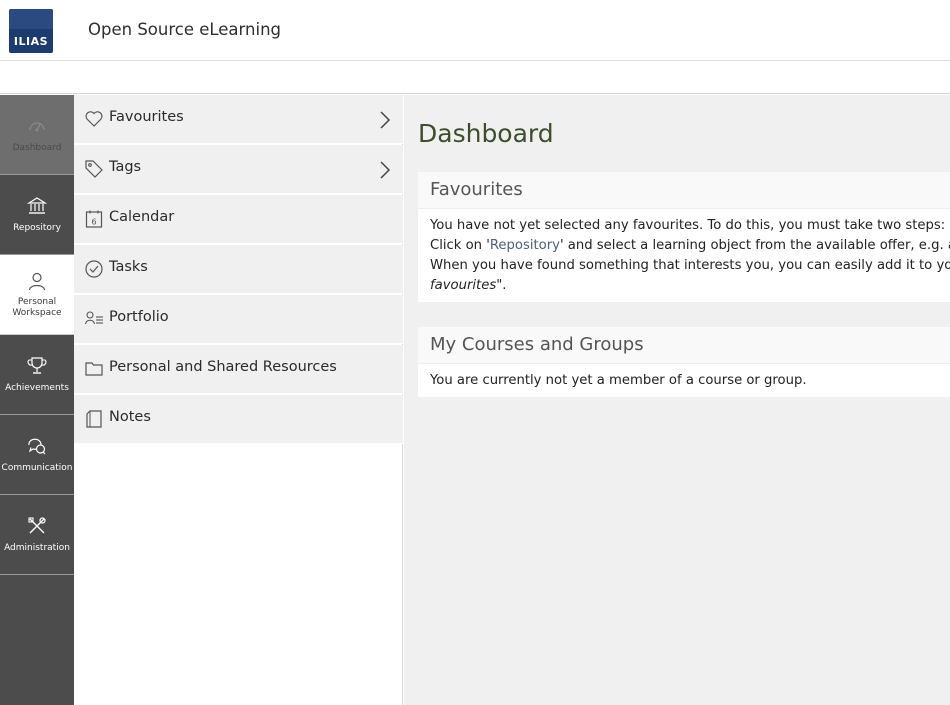  Describe the element at coordinates (37, 446) in the screenshot. I see `chat-icon` at that location.